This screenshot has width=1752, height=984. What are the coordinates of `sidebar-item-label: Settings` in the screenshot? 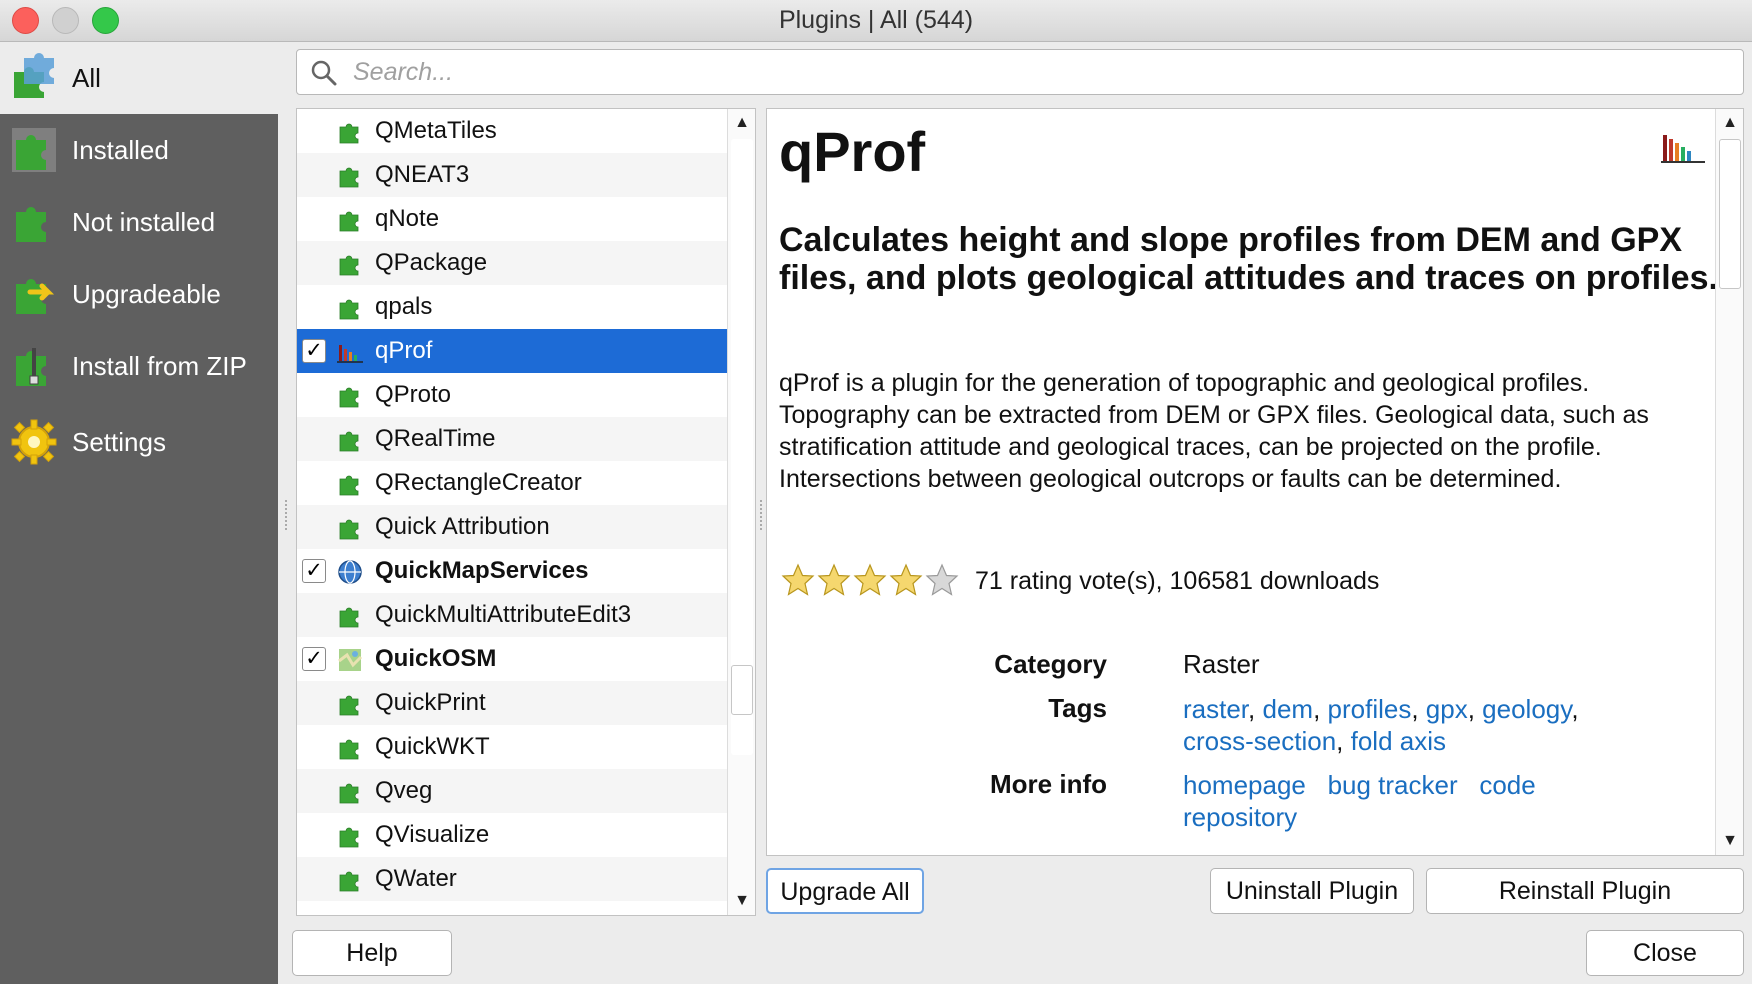 It's located at (119, 441).